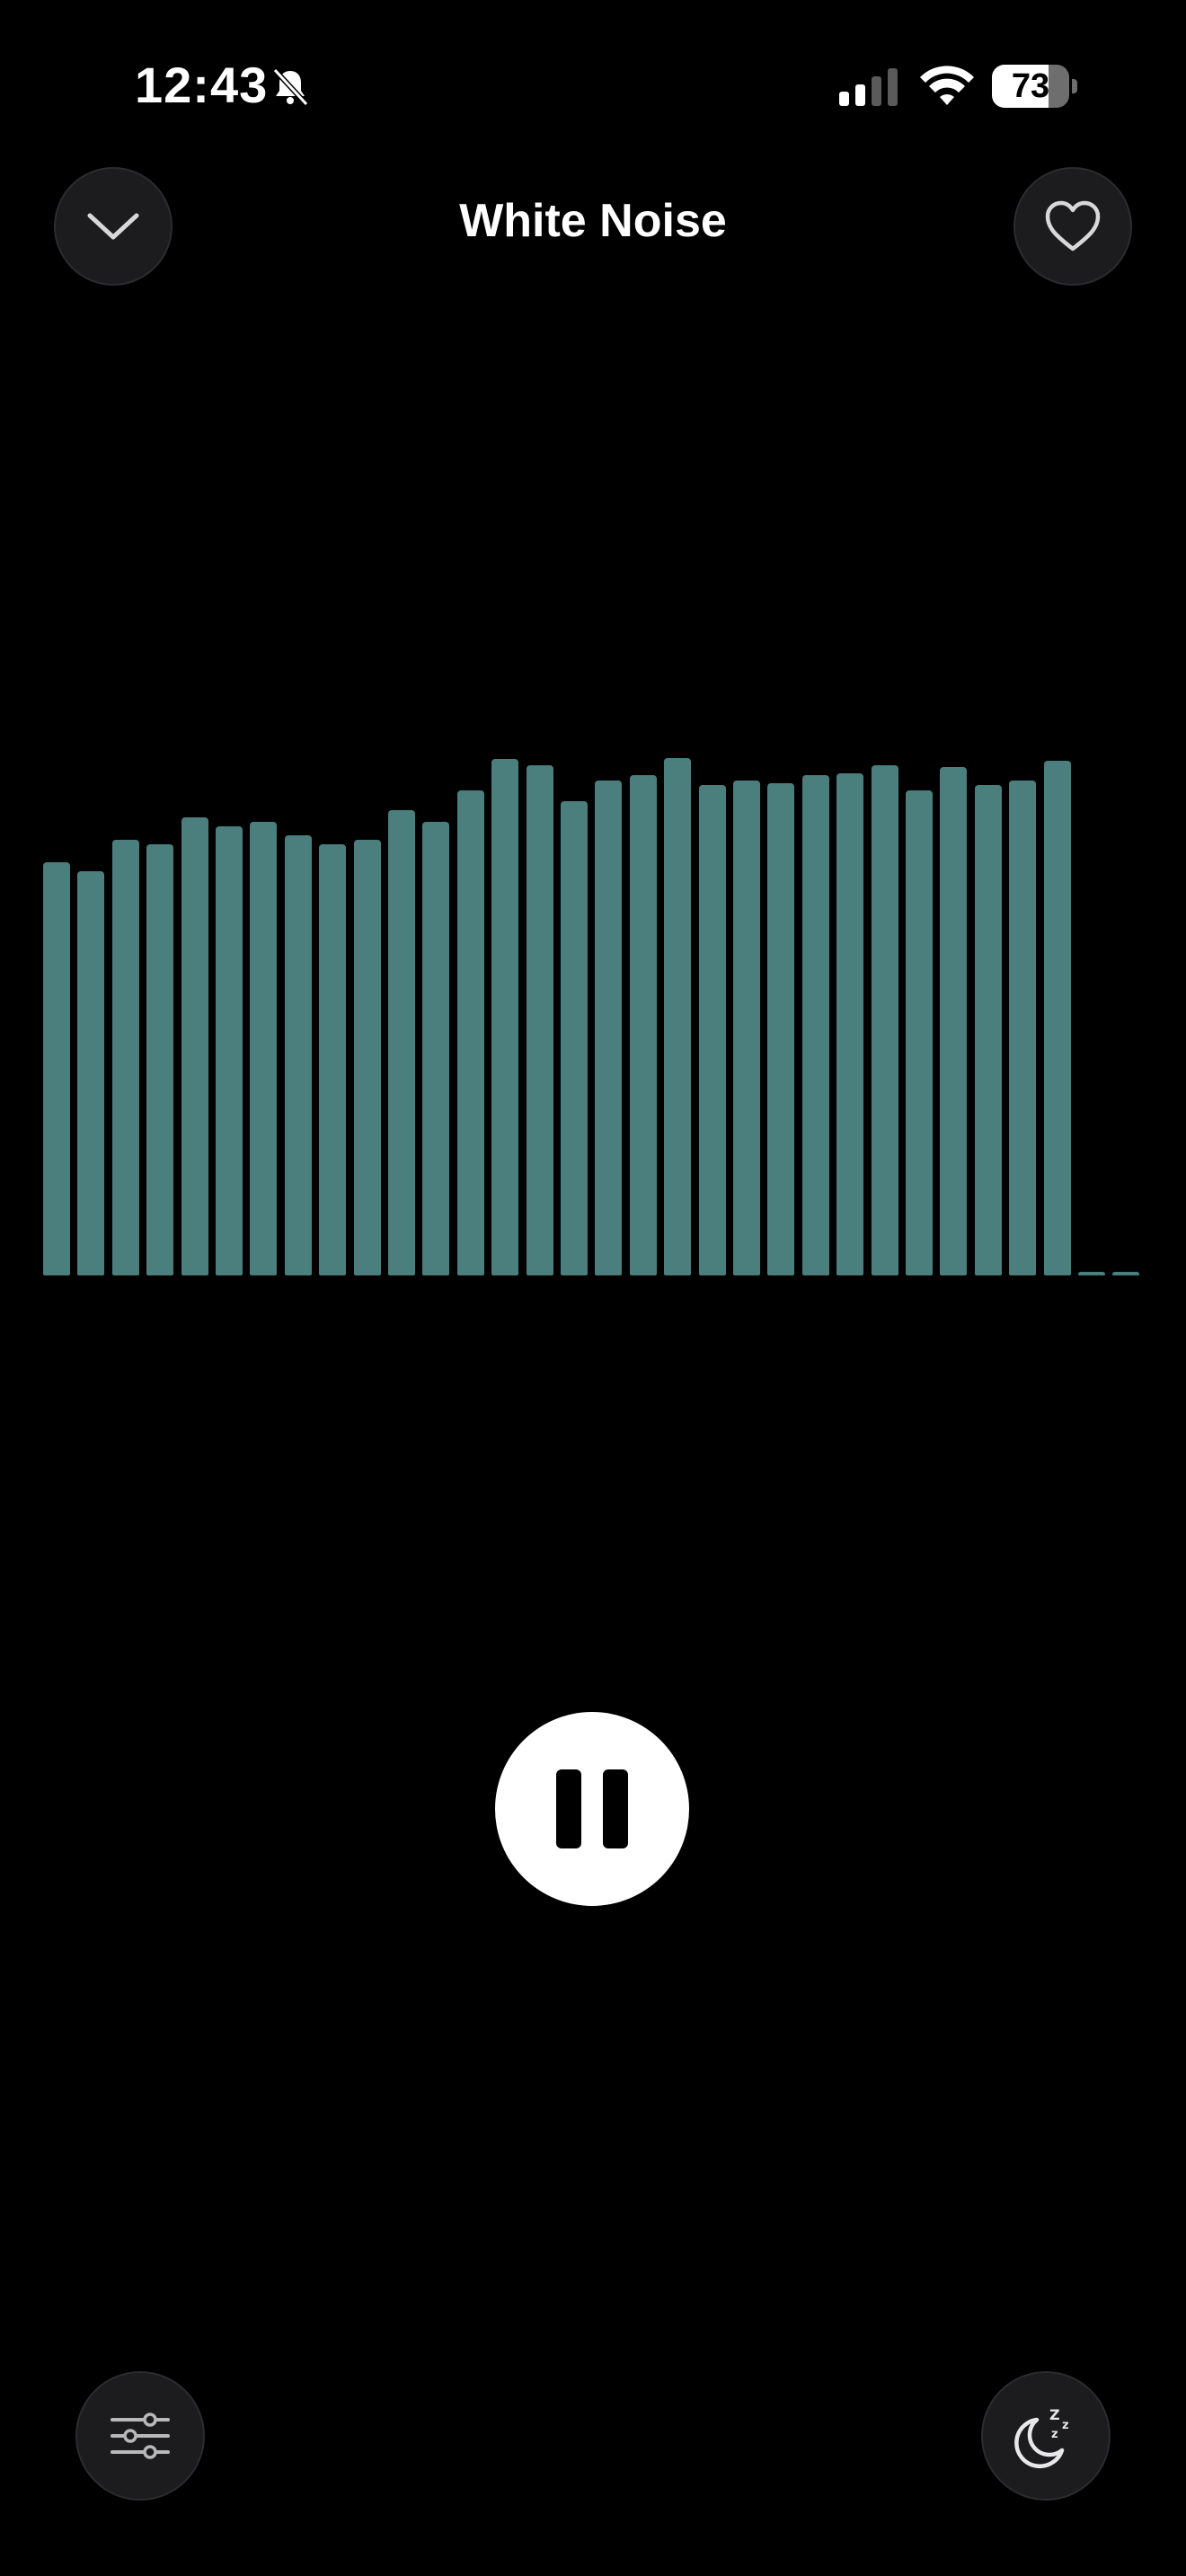 The width and height of the screenshot is (1186, 2576). What do you see at coordinates (947, 85) in the screenshot?
I see `wifi-icon` at bounding box center [947, 85].